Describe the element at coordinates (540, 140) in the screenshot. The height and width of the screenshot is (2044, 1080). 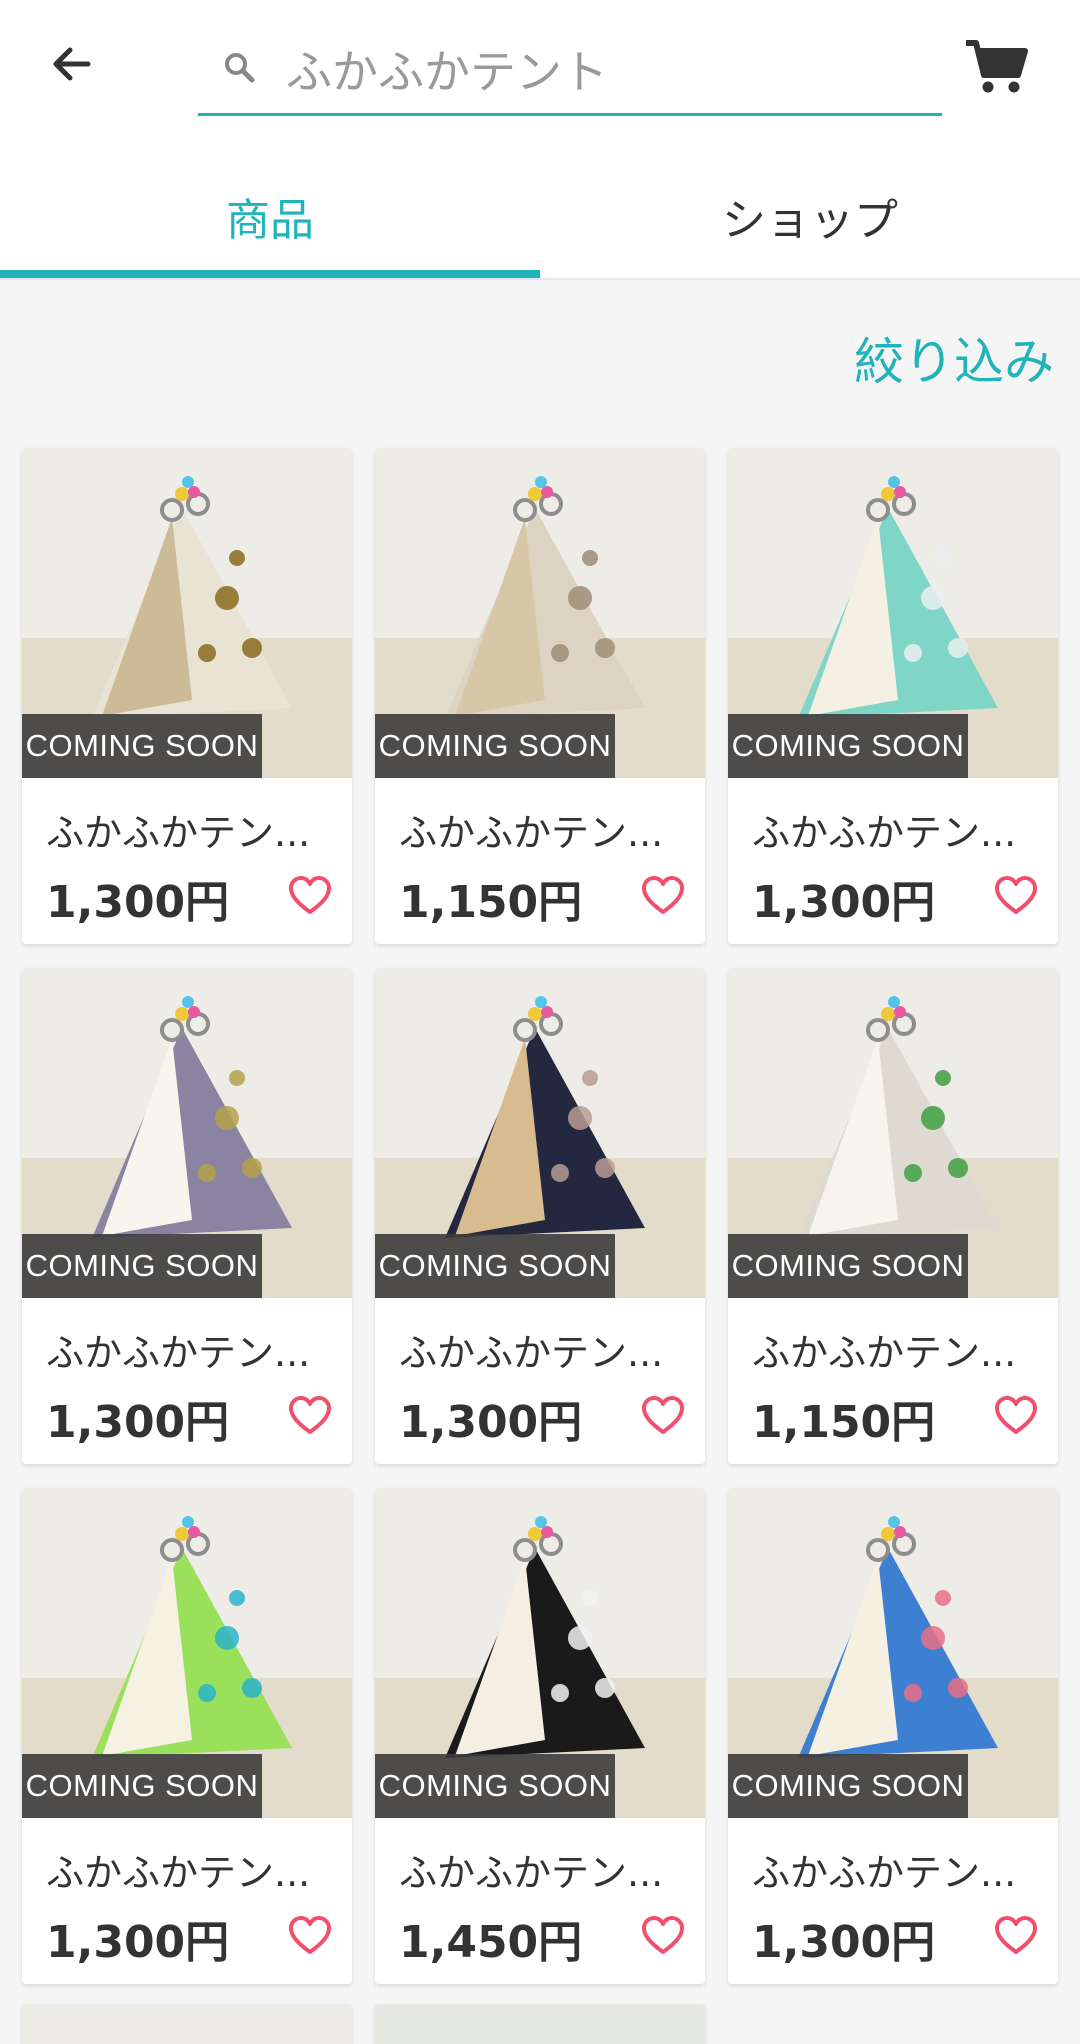
I see `app-header: 商品 ショップ` at that location.